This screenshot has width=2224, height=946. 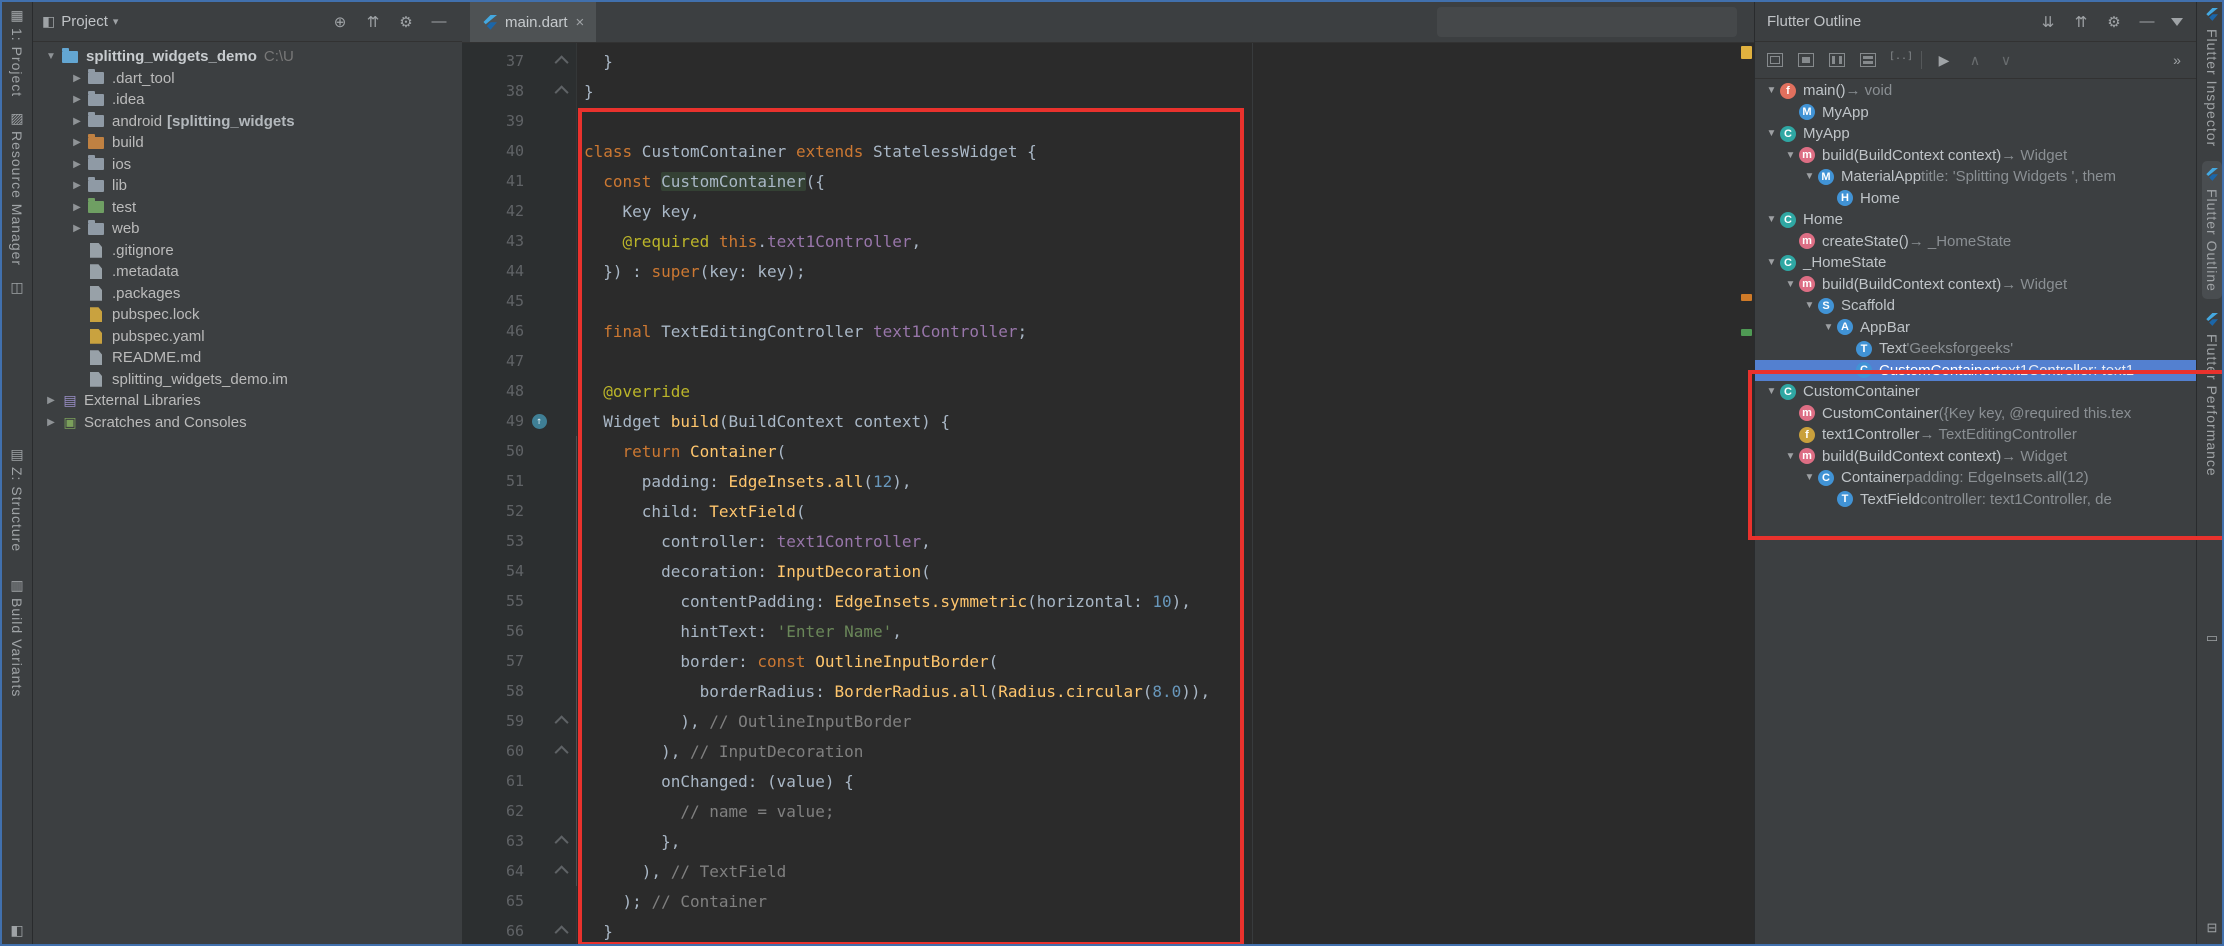 I want to click on code-line: 62 // name = value;, so click(x=1100, y=811).